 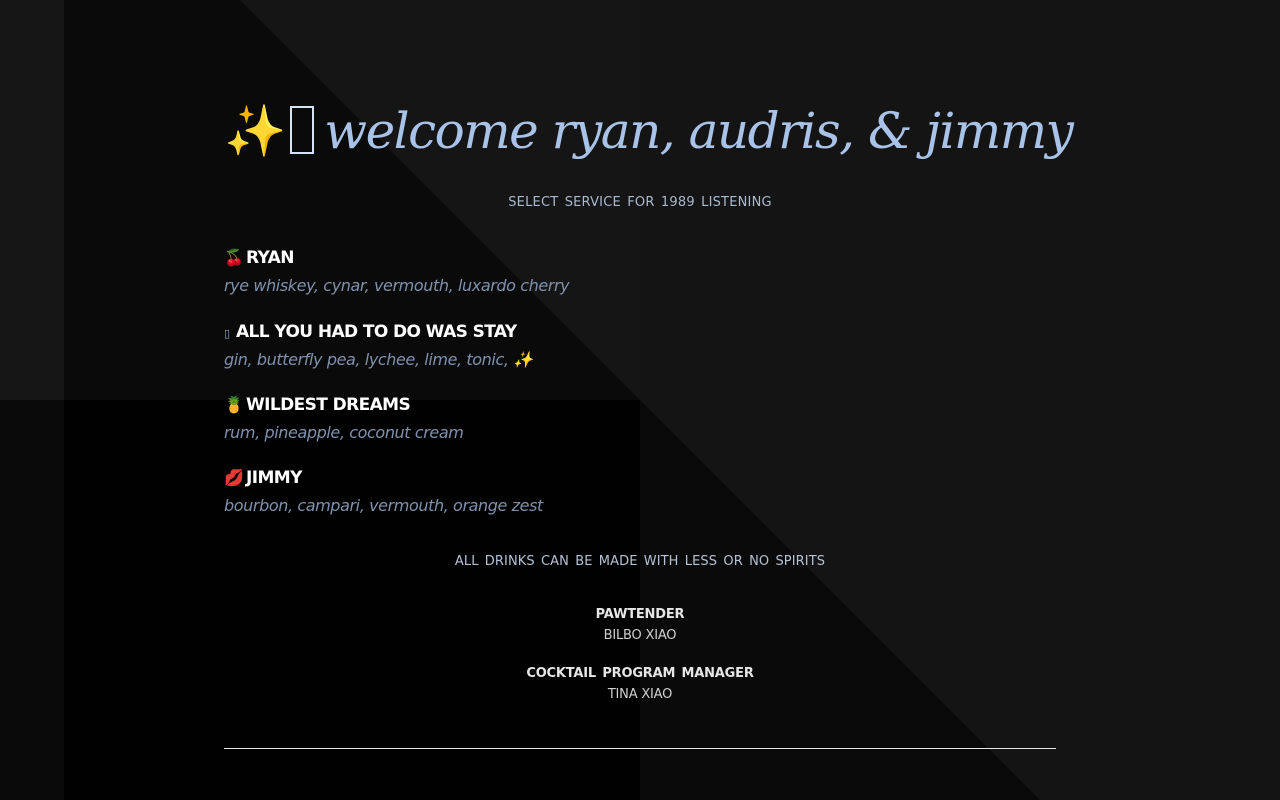 I want to click on credit-name-program-manager: TINA XIAO, so click(x=640, y=694).